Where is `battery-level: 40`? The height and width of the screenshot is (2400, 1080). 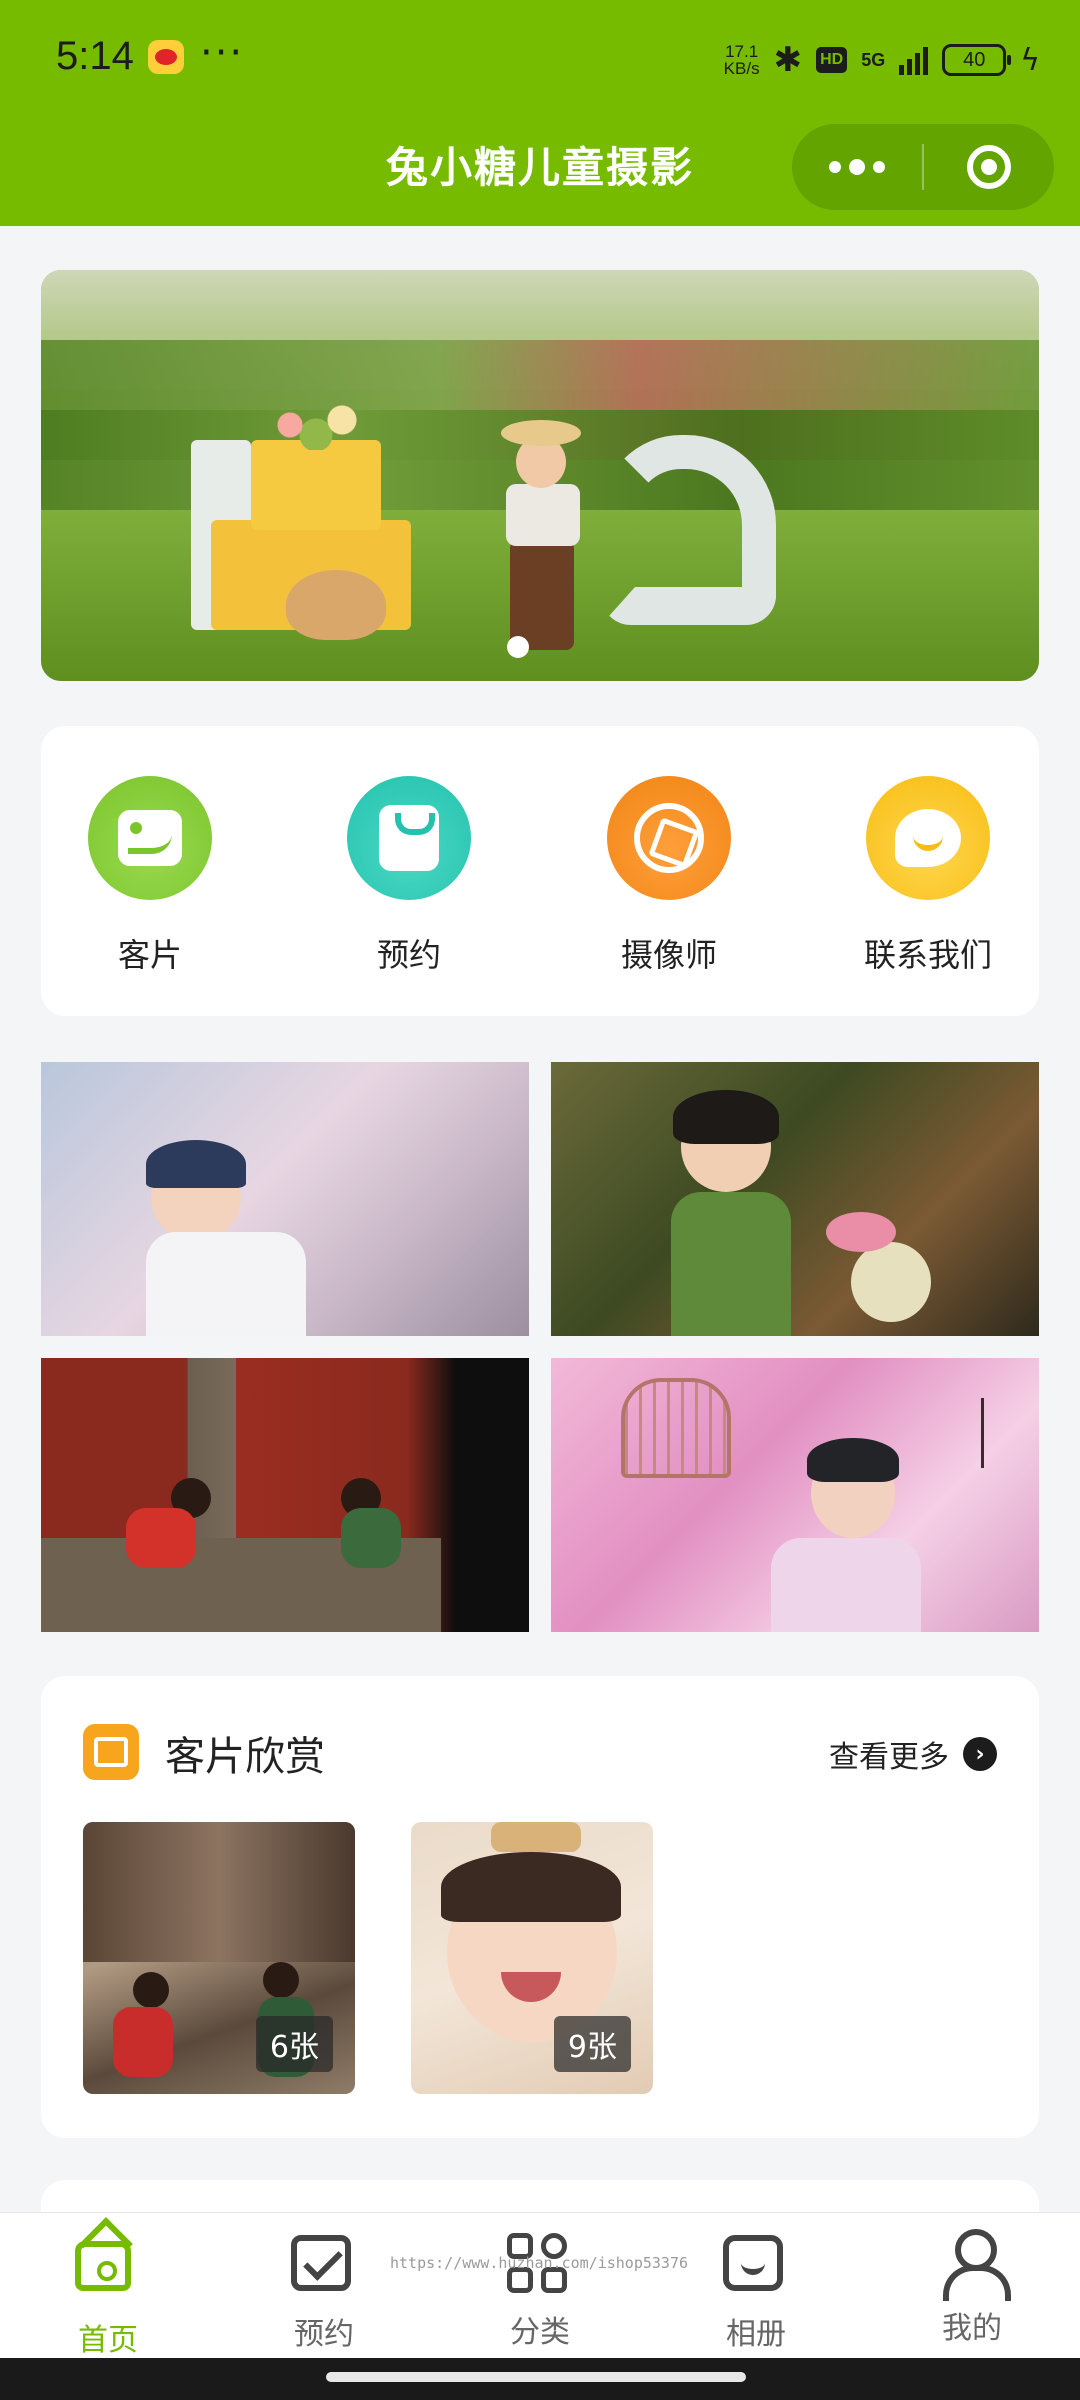 battery-level: 40 is located at coordinates (977, 60).